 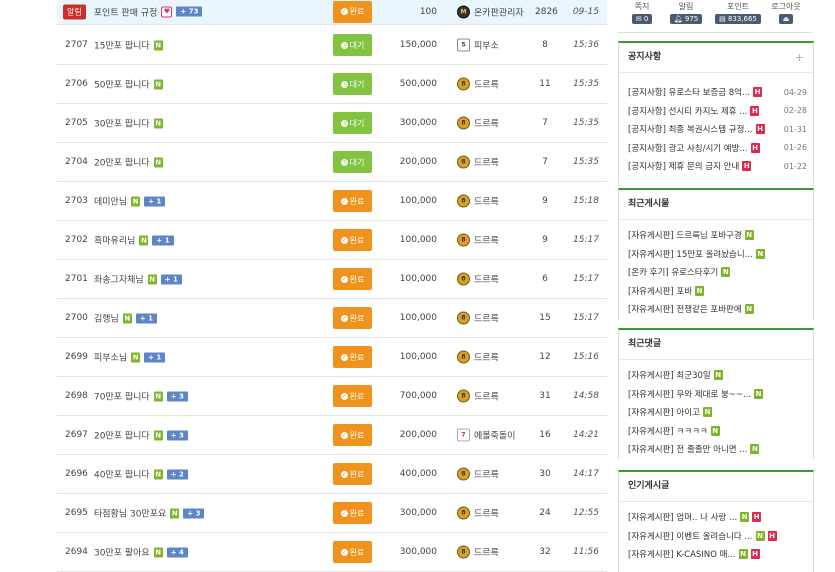 What do you see at coordinates (130, 357) in the screenshot?
I see `subject-cell: 피부소님 N + 1` at bounding box center [130, 357].